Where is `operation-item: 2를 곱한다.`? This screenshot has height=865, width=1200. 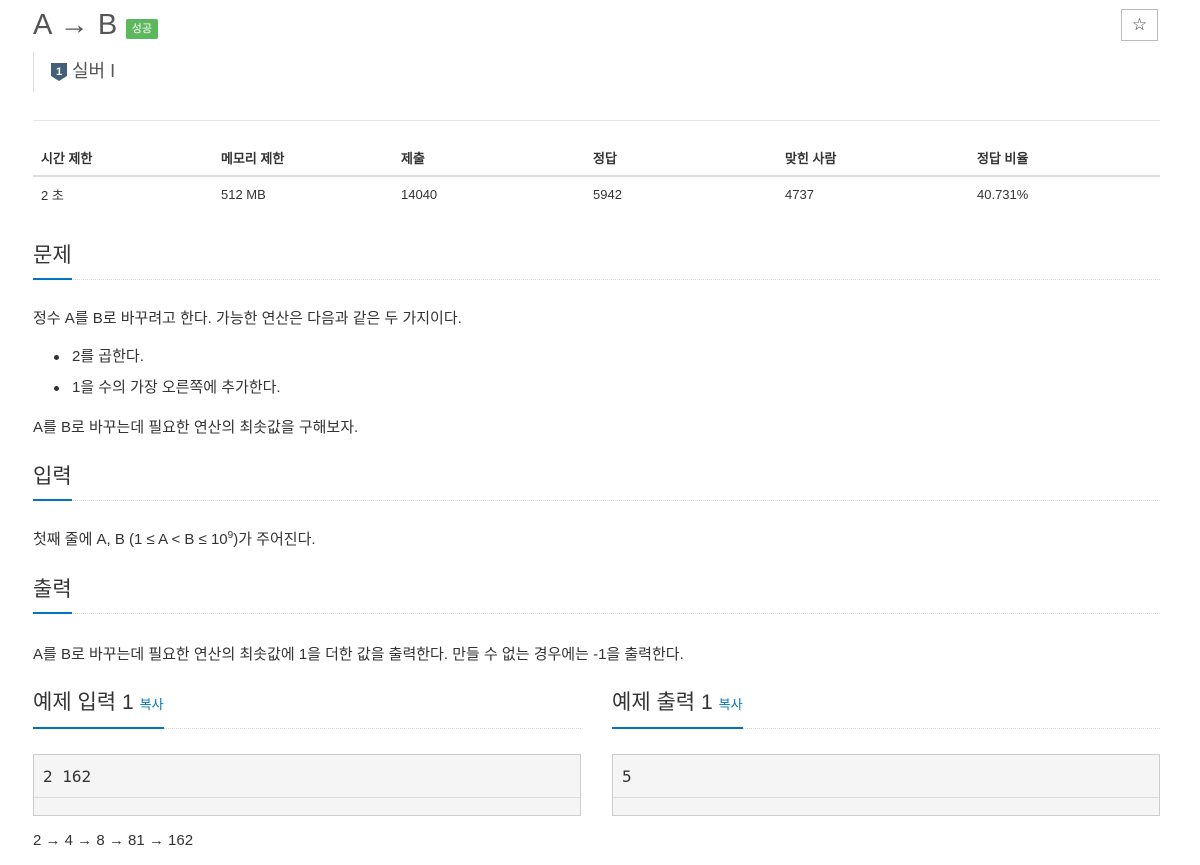 operation-item: 2를 곱한다. is located at coordinates (157, 362).